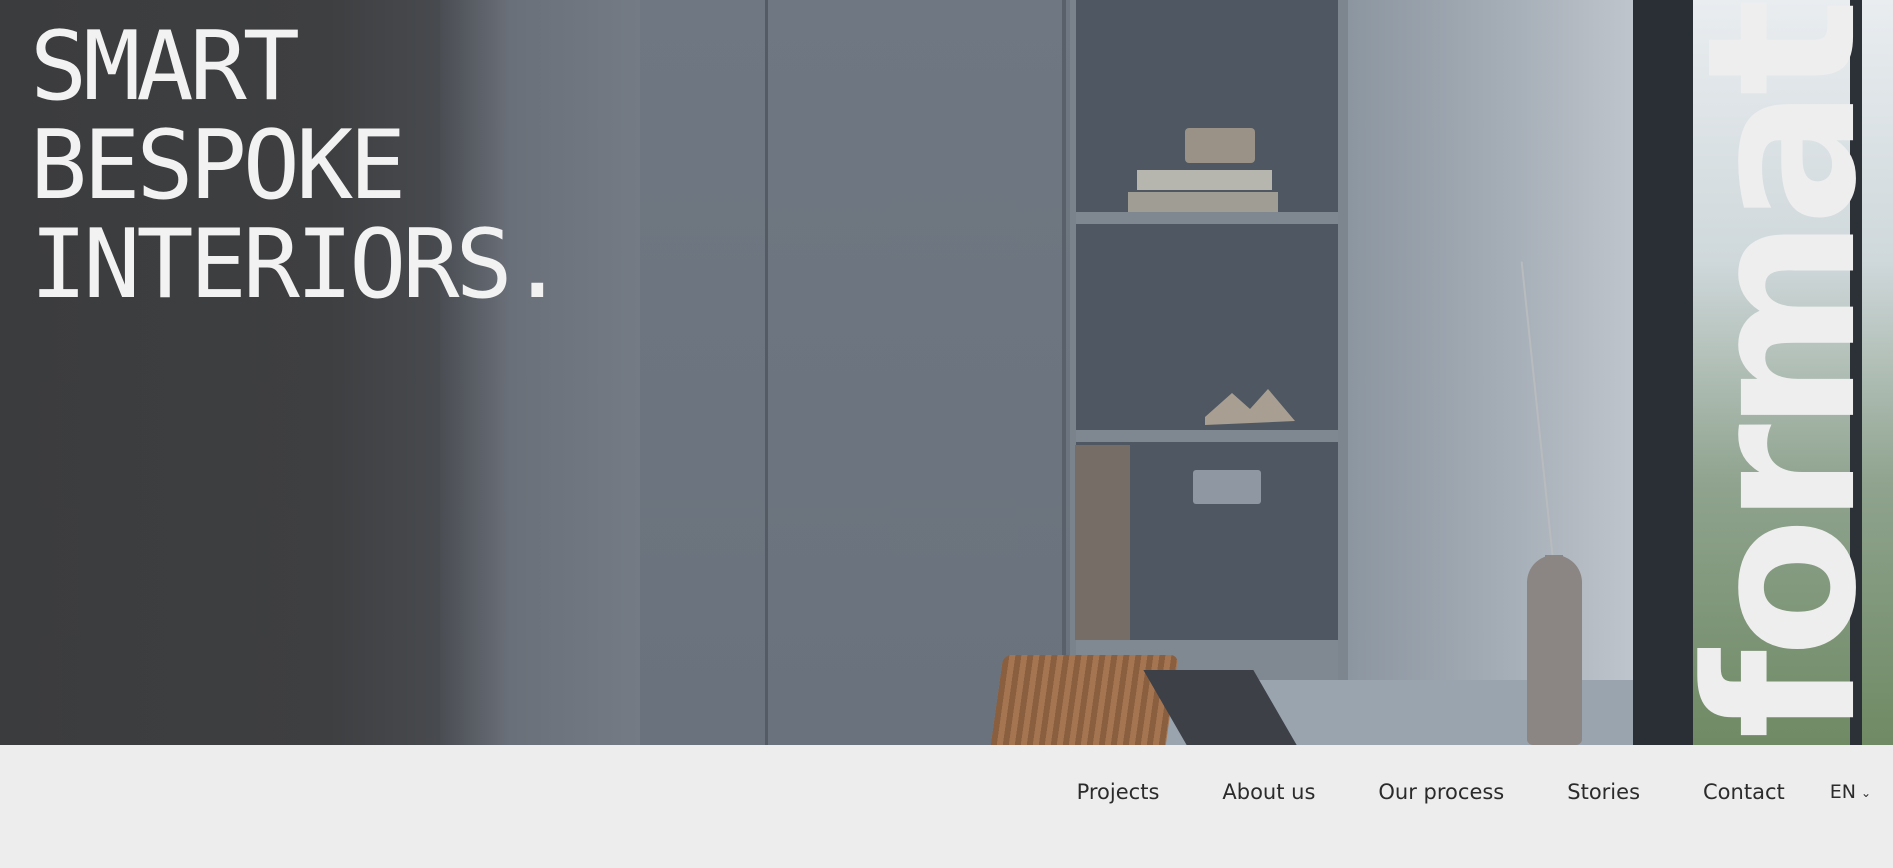  I want to click on hero-headline: SMART BESPOKE INTERIORS., so click(298, 166).